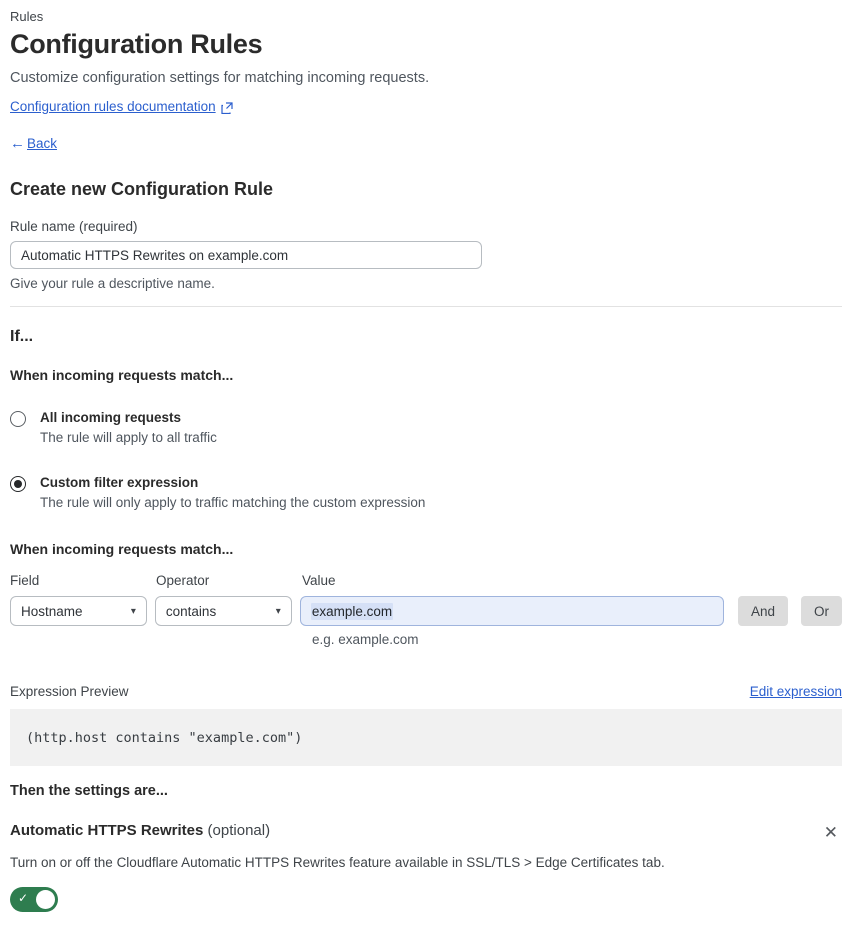 The height and width of the screenshot is (937, 852). Describe the element at coordinates (155, 255) in the screenshot. I see `rule-name-value: Automatic HTTPS Rewrites on example.com` at that location.